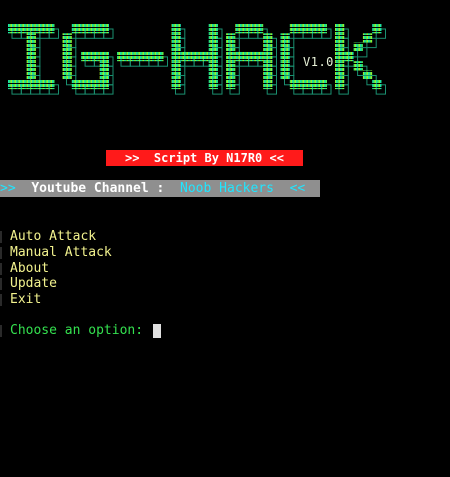 This screenshot has height=477, width=450. What do you see at coordinates (56, 300) in the screenshot?
I see `menu-item-exit: Exit` at bounding box center [56, 300].